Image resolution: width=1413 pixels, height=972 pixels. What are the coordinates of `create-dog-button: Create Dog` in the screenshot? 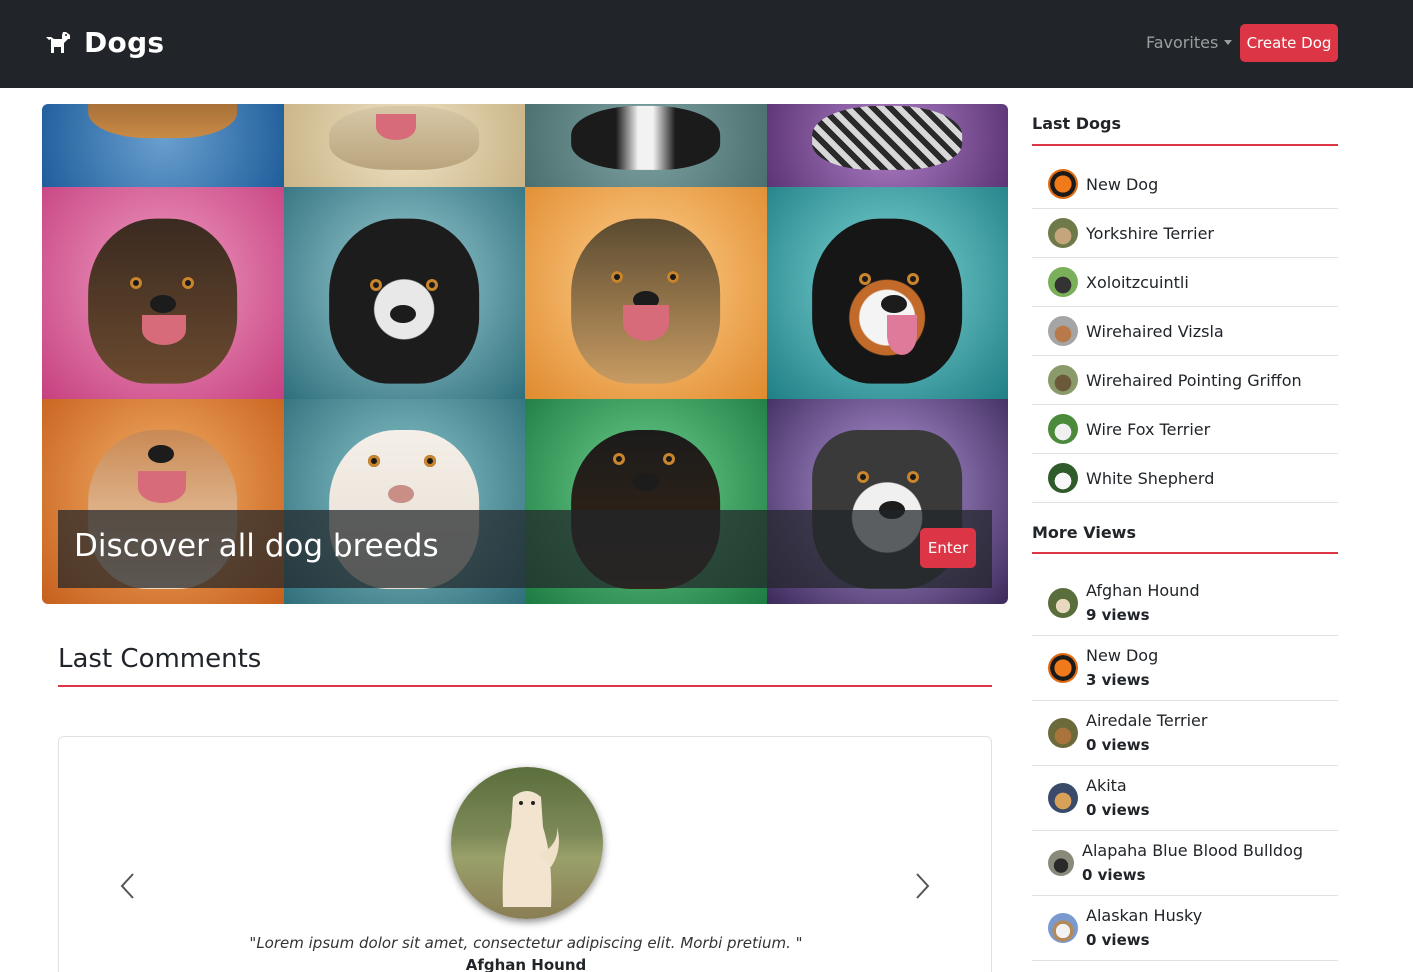 It's located at (1289, 43).